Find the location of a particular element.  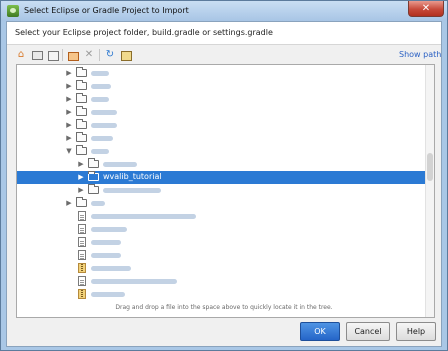

scrollbar-thumb is located at coordinates (430, 167).